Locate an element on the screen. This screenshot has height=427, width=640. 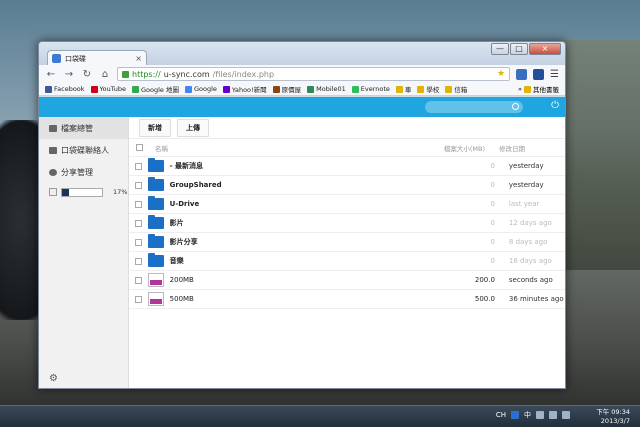
bookmark-label: Facebook is located at coordinates (69, 89).